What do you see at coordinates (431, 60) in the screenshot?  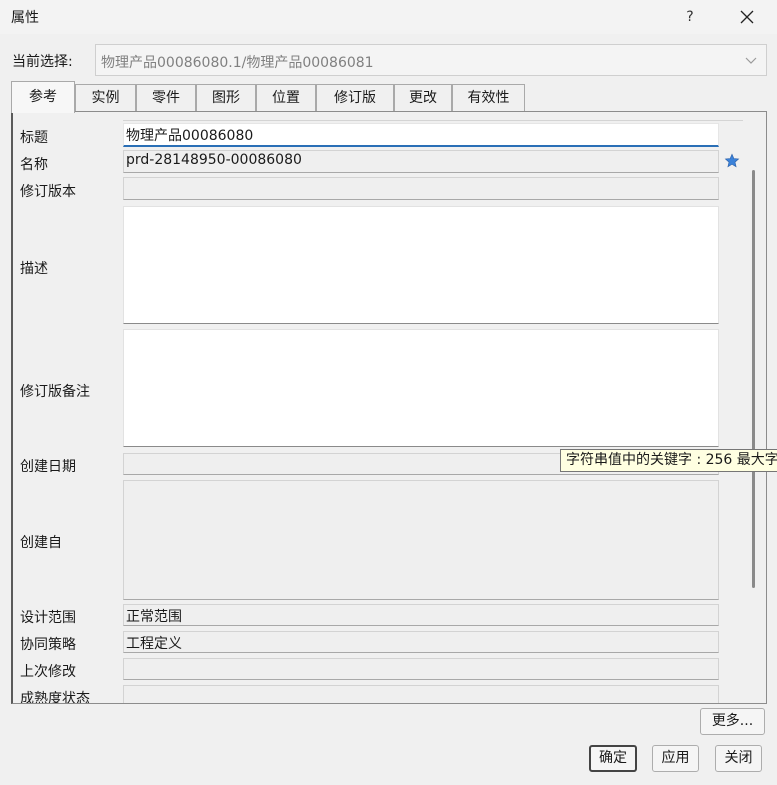 I see `current-selection-dropdown: 物理产品00086080.1/物理产品00086081` at bounding box center [431, 60].